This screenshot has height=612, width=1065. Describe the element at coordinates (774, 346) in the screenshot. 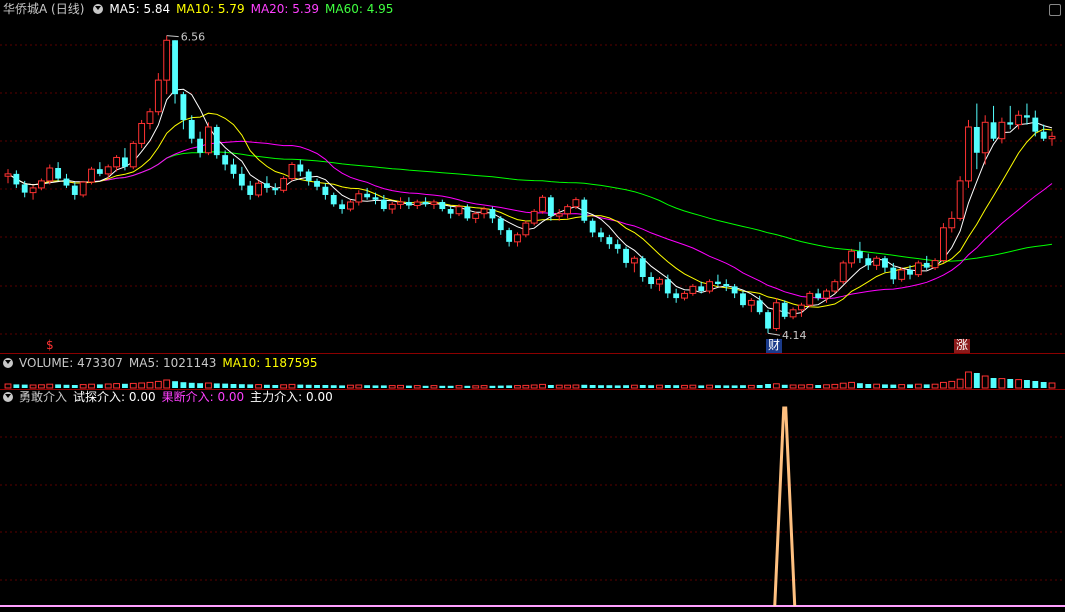

I see `tag-cai: 财` at that location.